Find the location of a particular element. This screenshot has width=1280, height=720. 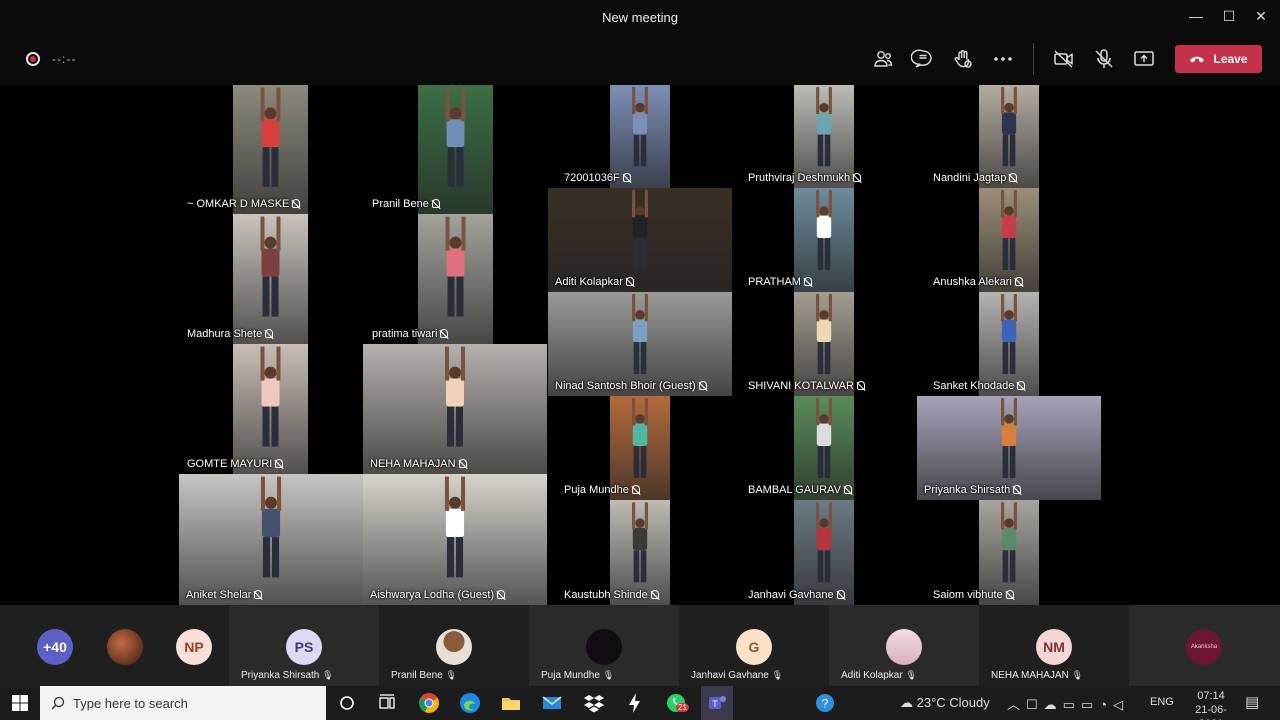

system-tray-icons: ︿☐☁▭▭◔◁ is located at coordinates (1068, 703).